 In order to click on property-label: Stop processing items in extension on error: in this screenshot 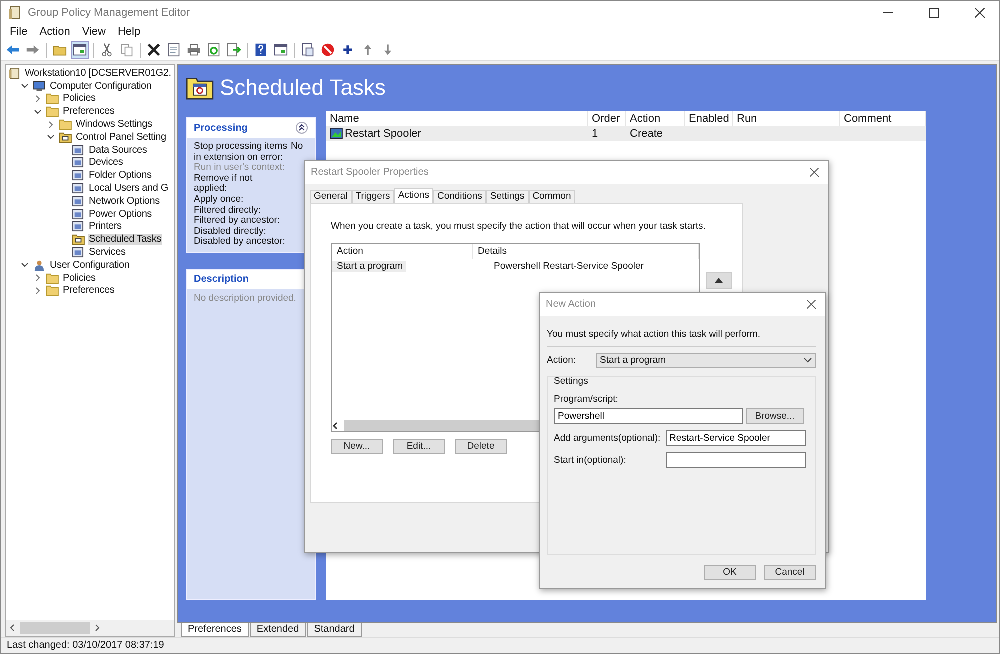, I will do `click(241, 152)`.